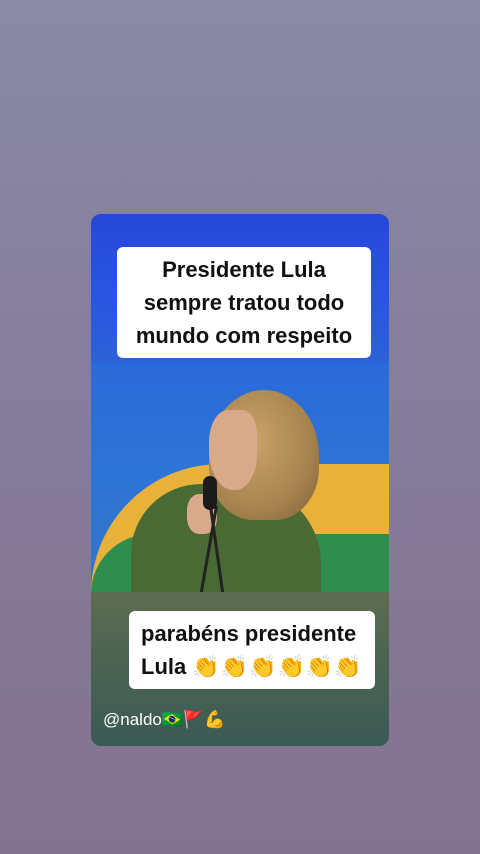 The width and height of the screenshot is (480, 854). Describe the element at coordinates (233, 450) in the screenshot. I see `speaker-face` at that location.